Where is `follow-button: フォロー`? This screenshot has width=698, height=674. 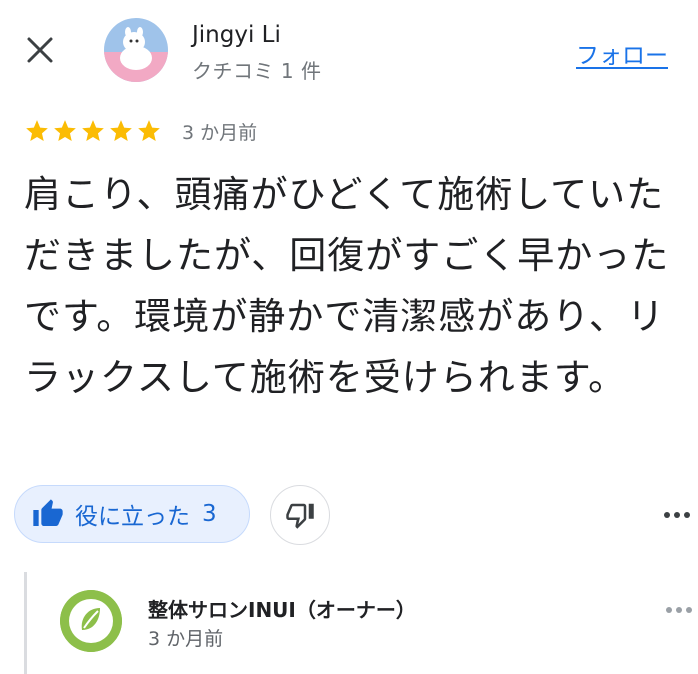 follow-button: フォロー is located at coordinates (622, 53).